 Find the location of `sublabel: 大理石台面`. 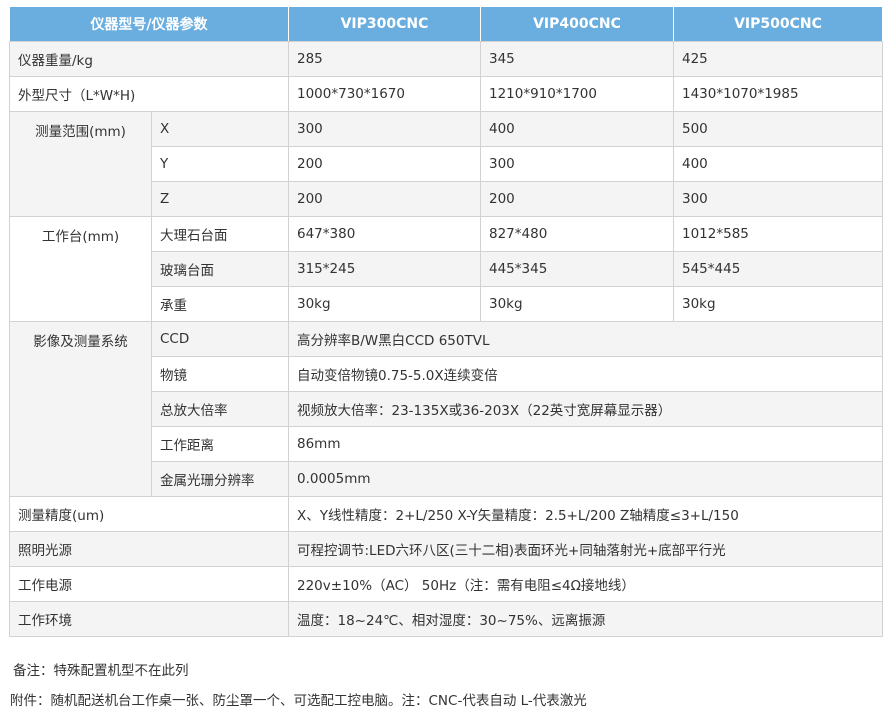

sublabel: 大理石台面 is located at coordinates (220, 234).